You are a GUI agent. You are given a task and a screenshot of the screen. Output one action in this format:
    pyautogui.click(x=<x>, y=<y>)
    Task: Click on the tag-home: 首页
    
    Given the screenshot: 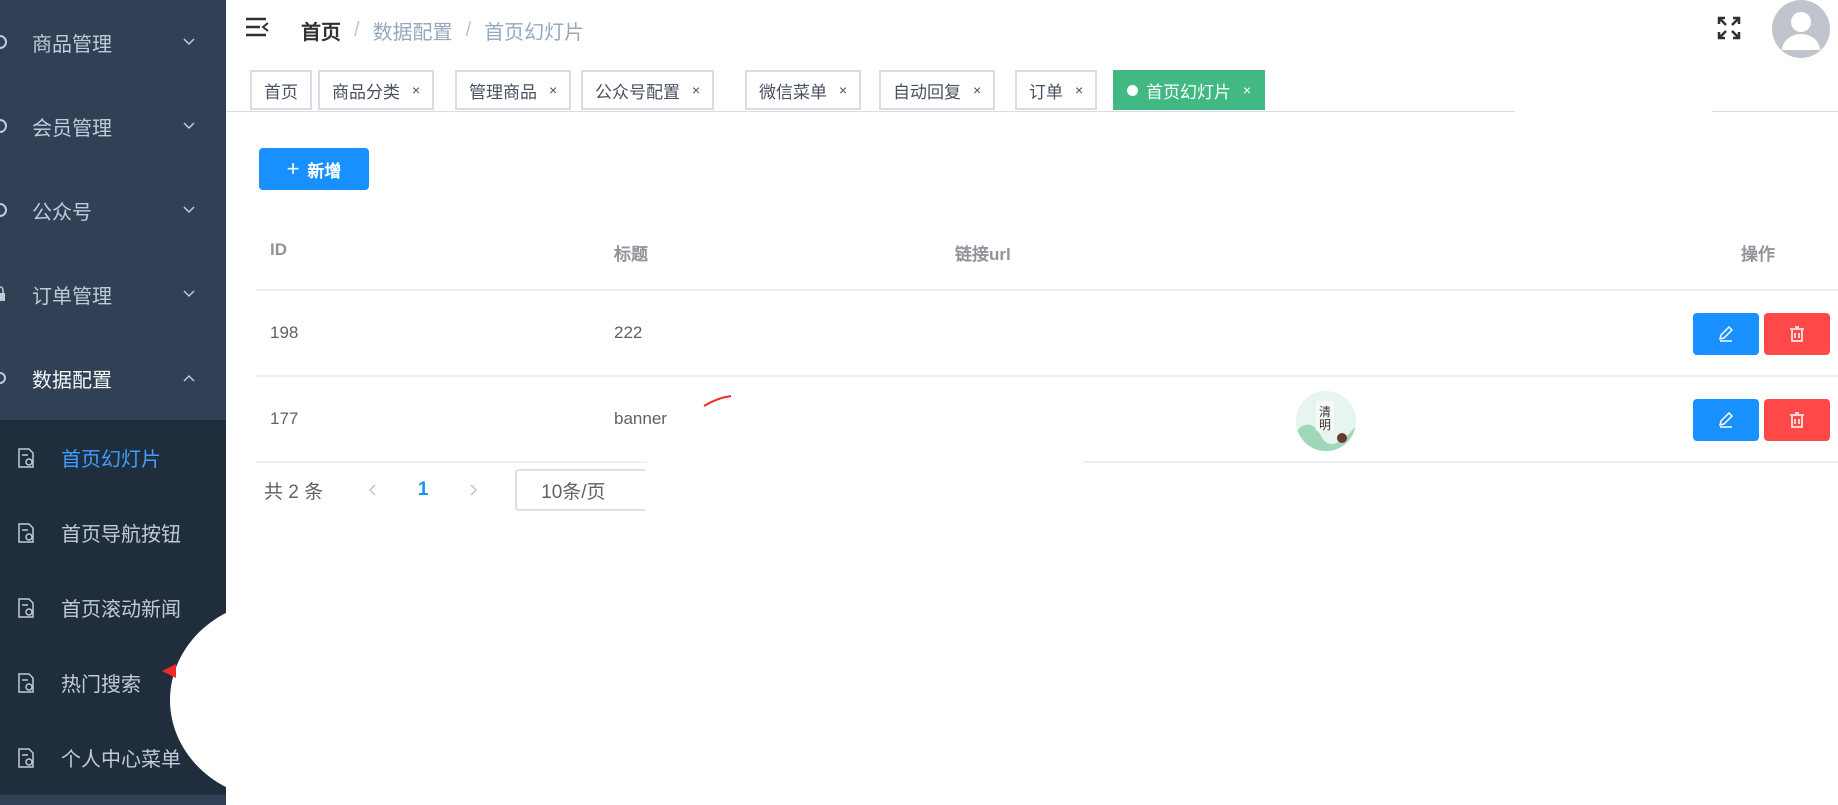 What is the action you would take?
    pyautogui.click(x=281, y=90)
    